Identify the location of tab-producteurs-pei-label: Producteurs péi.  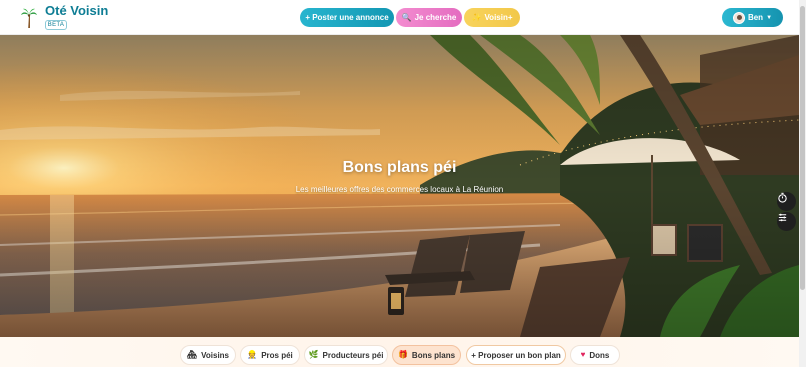
(353, 355).